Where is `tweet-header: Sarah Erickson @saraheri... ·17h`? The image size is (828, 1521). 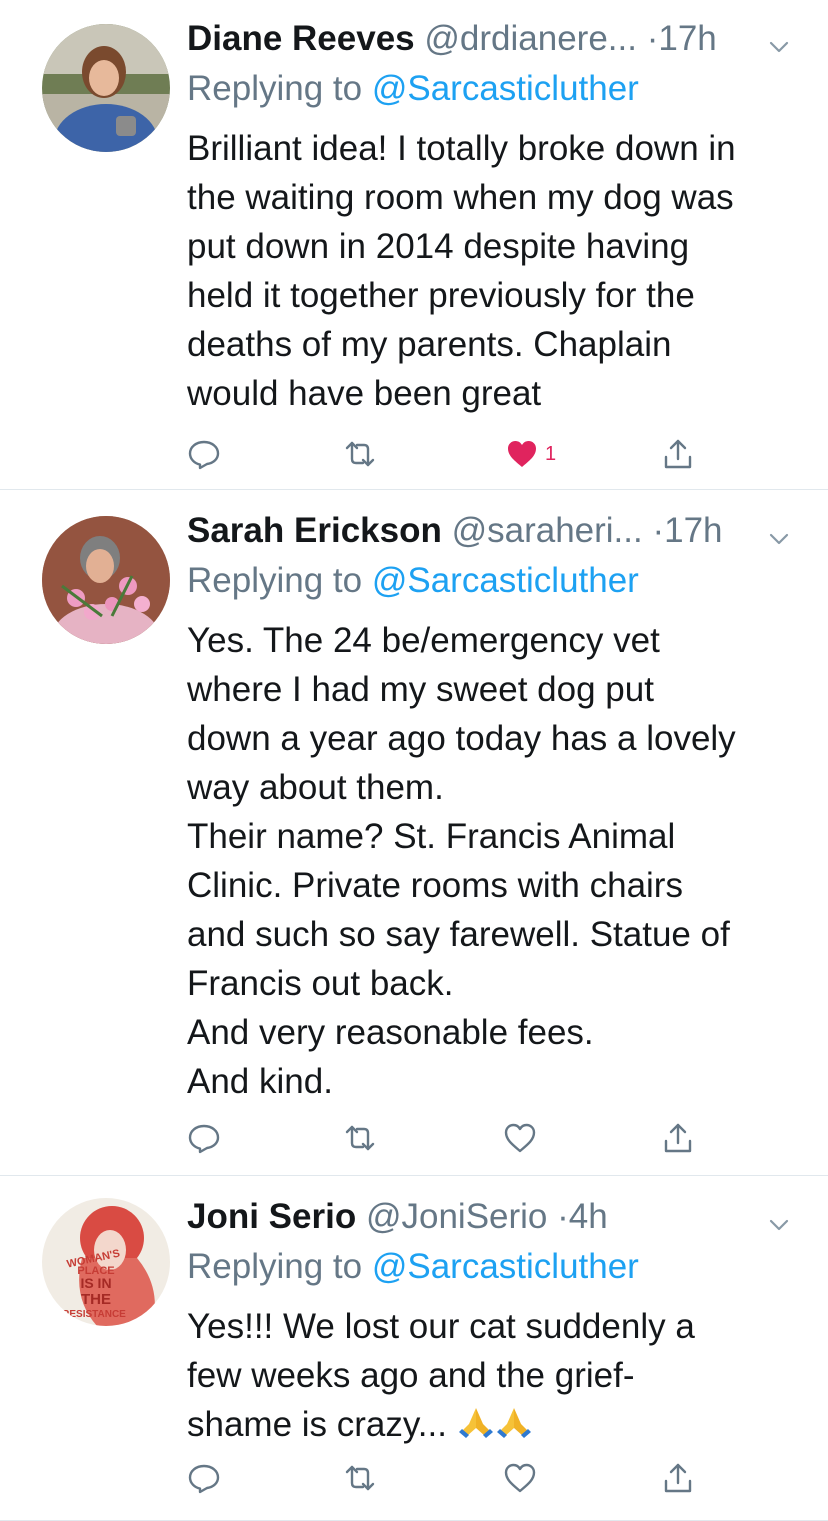 tweet-header: Sarah Erickson @saraheri... ·17h is located at coordinates (492, 531).